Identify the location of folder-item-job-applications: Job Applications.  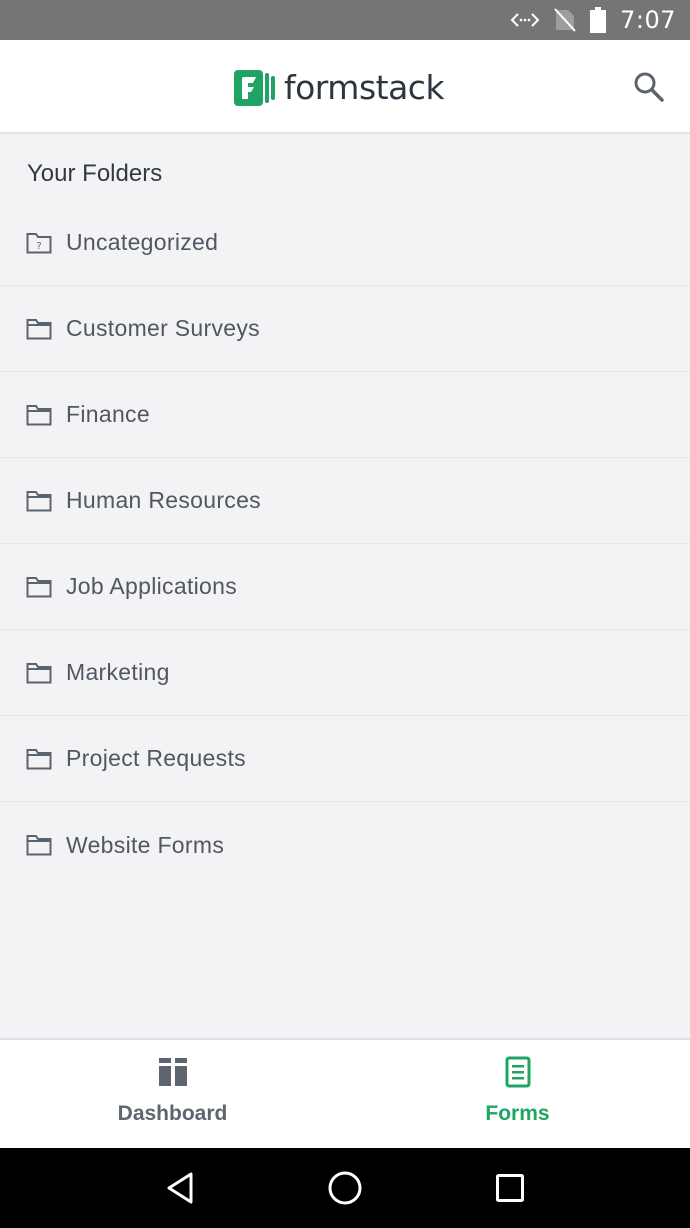
(345, 587).